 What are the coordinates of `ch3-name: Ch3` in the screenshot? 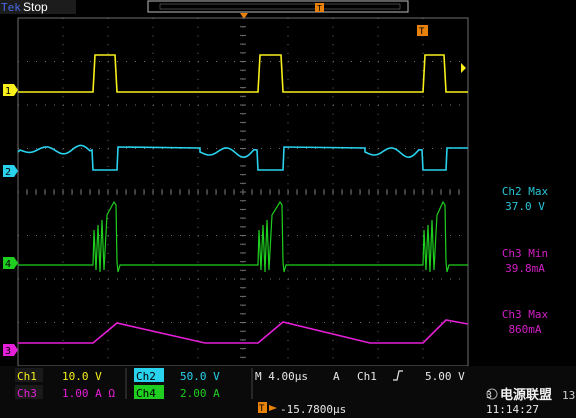 It's located at (27, 393).